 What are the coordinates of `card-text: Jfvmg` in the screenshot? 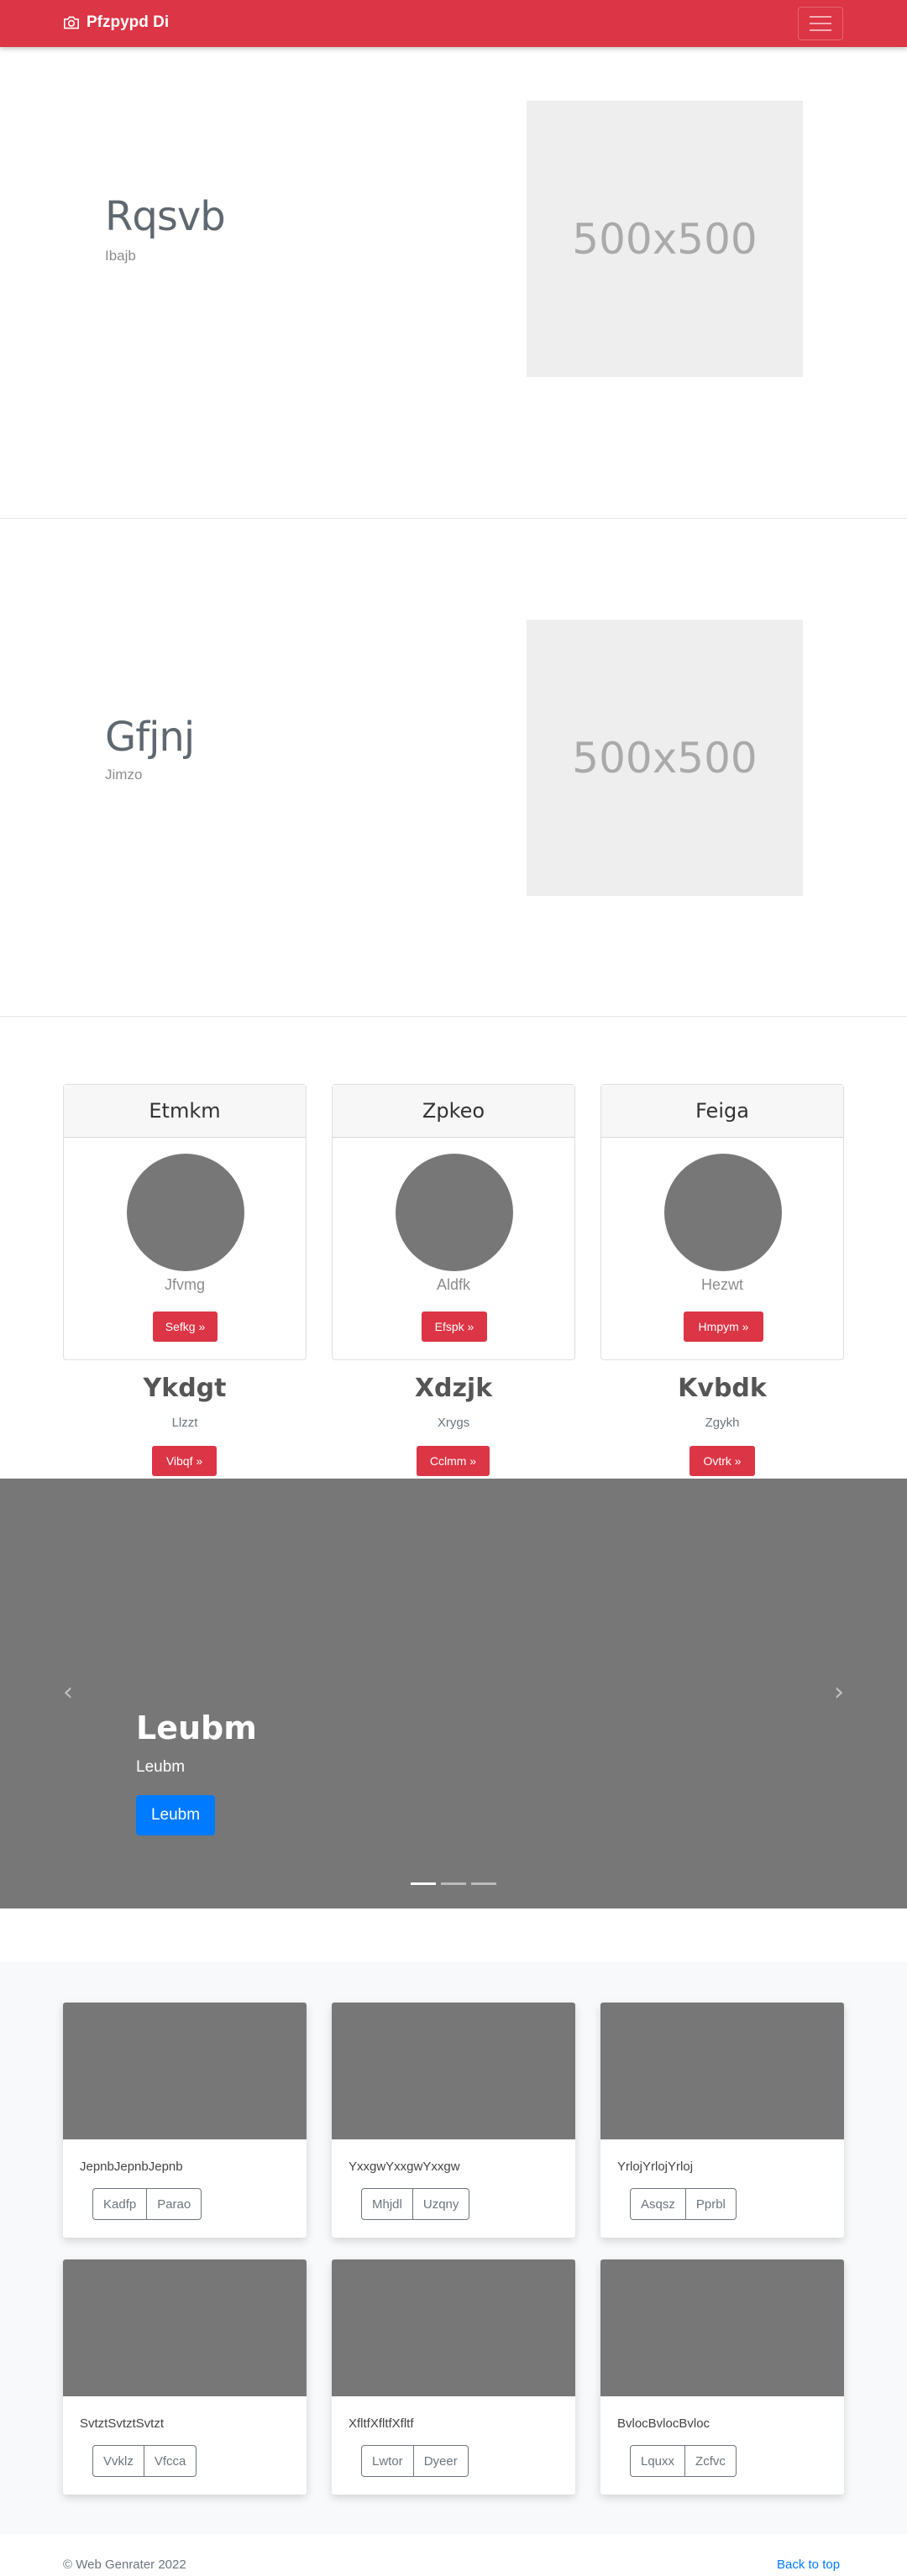 It's located at (184, 1284).